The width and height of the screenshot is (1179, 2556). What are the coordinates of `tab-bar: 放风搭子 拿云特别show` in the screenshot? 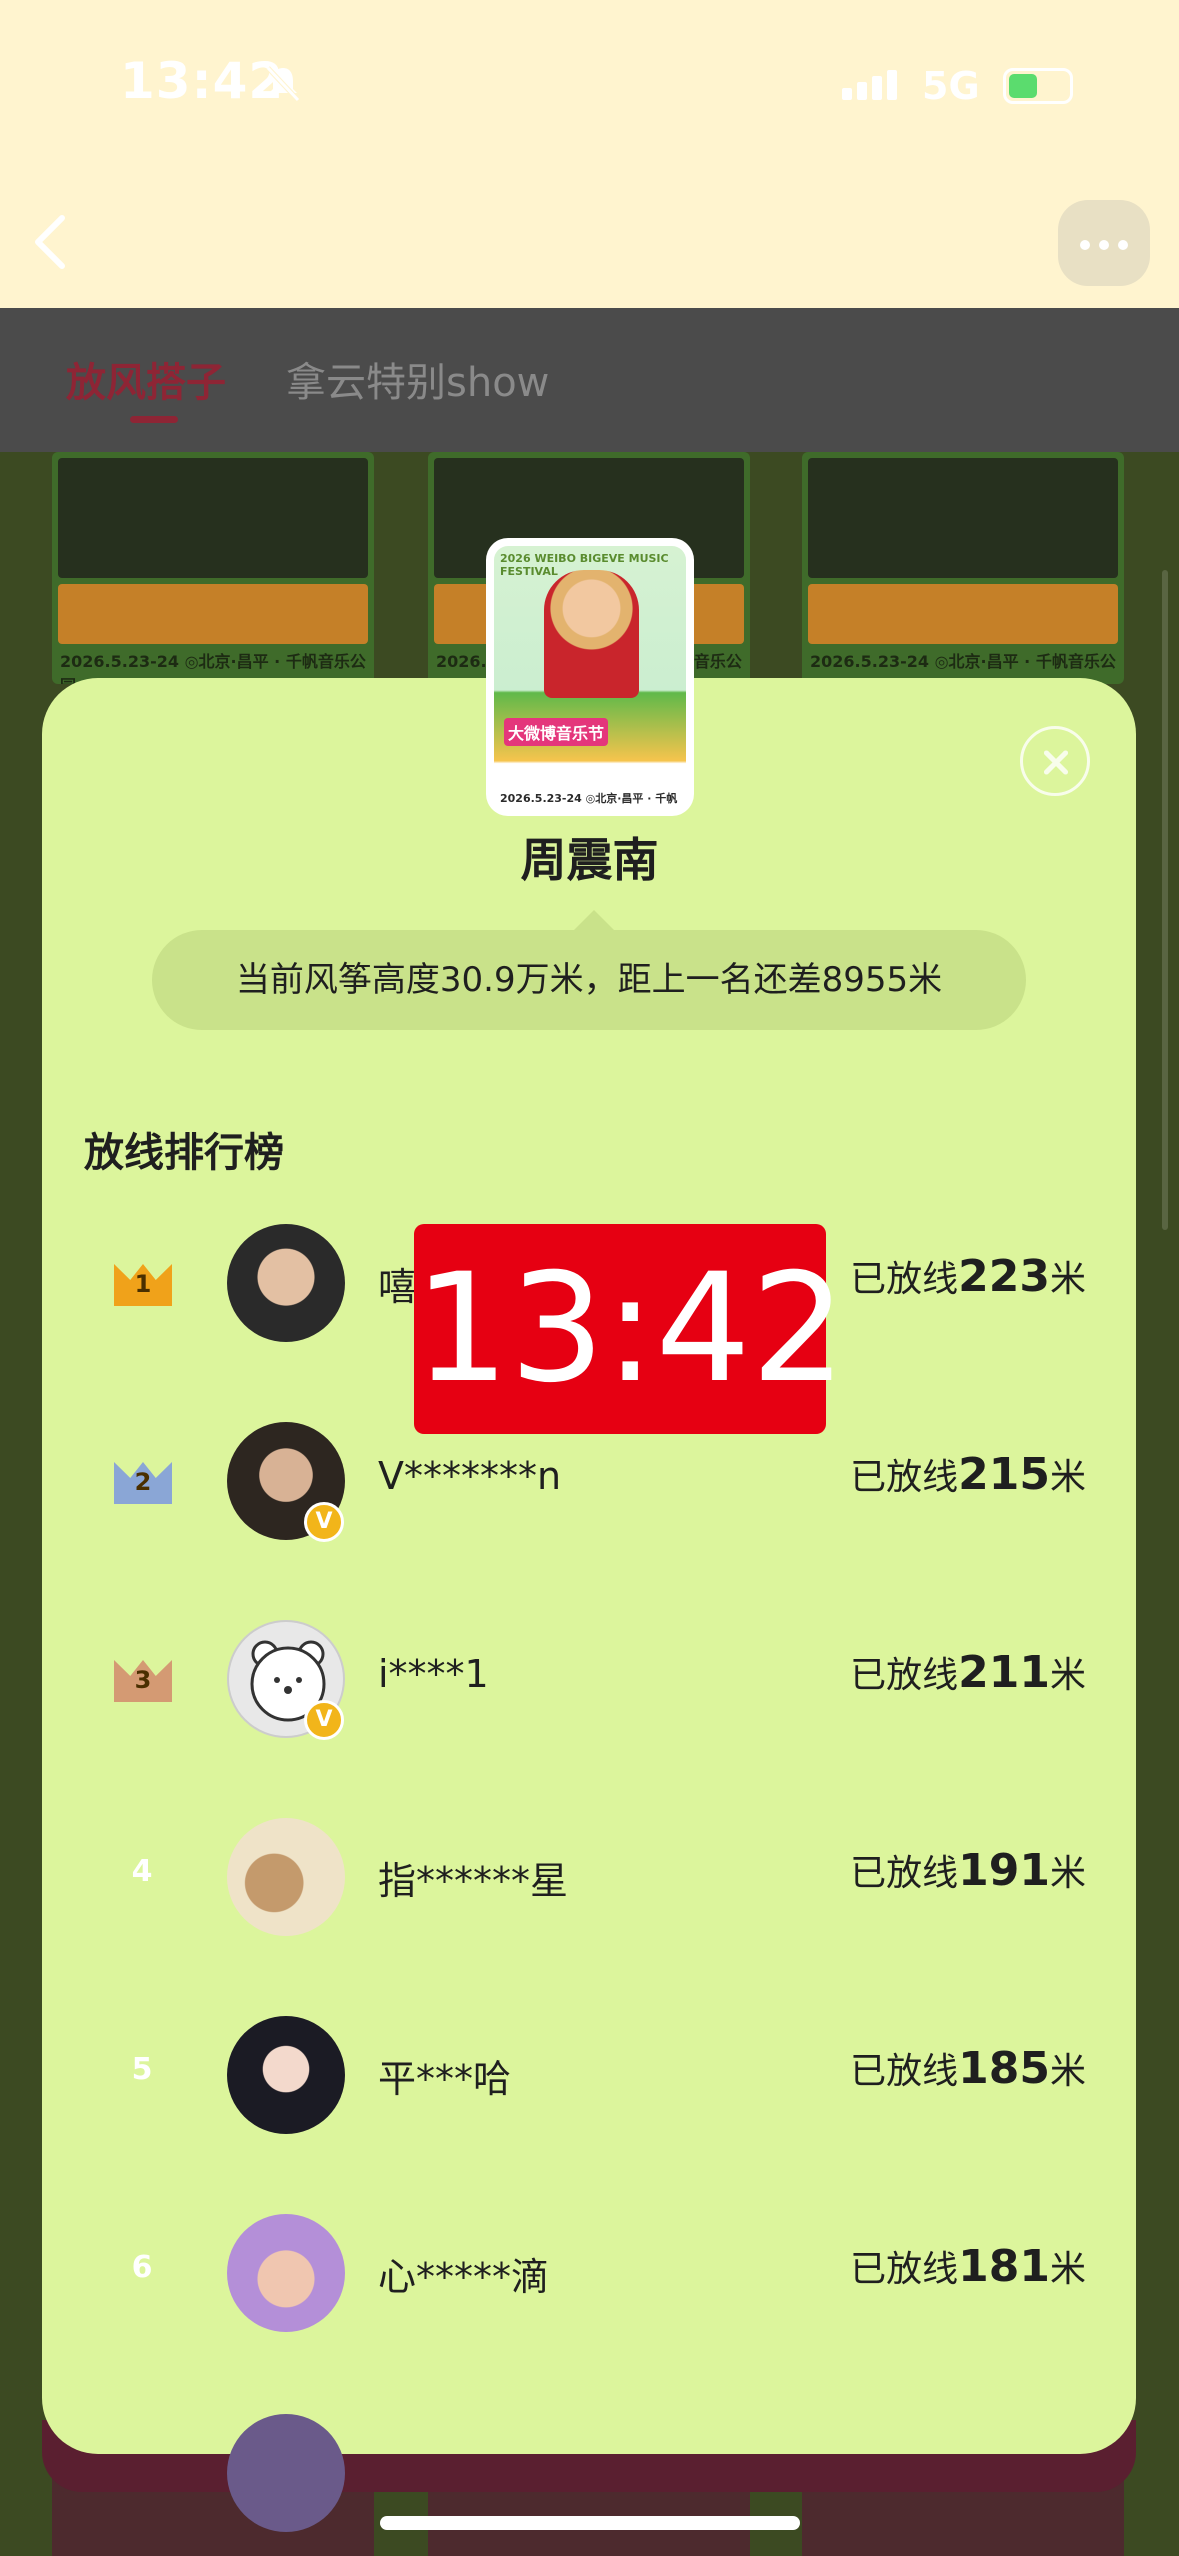 It's located at (589, 380).